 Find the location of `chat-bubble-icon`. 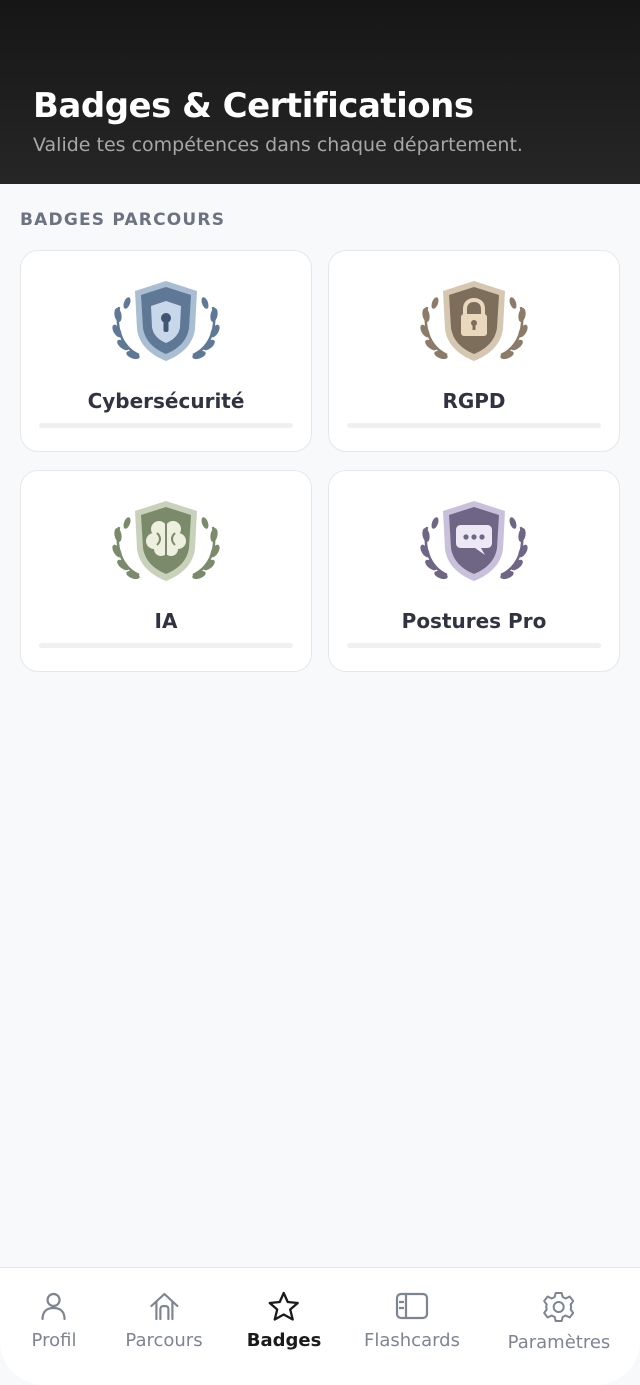

chat-bubble-icon is located at coordinates (474, 541).